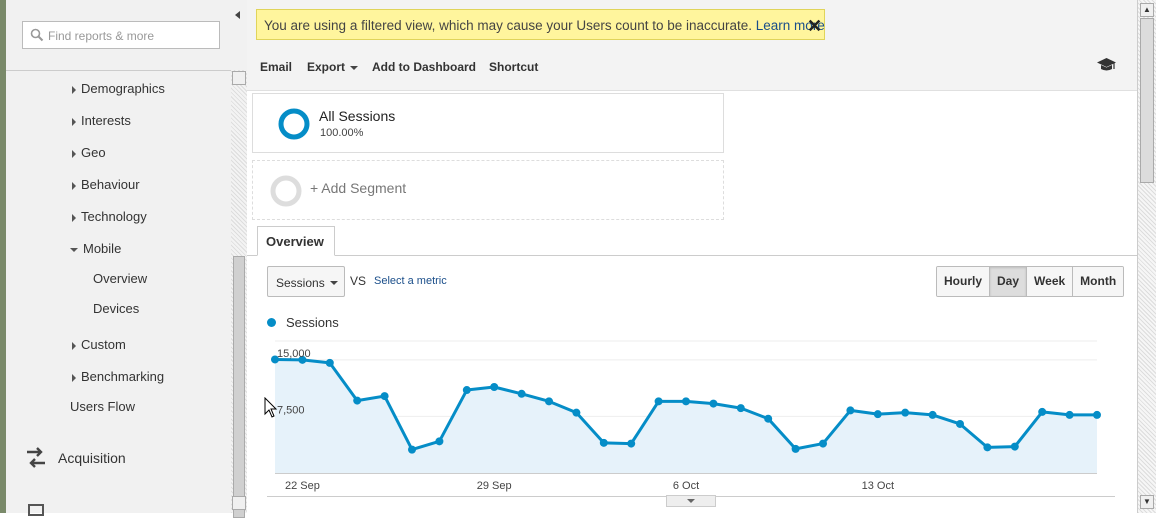  I want to click on export-button: Export, so click(333, 67).